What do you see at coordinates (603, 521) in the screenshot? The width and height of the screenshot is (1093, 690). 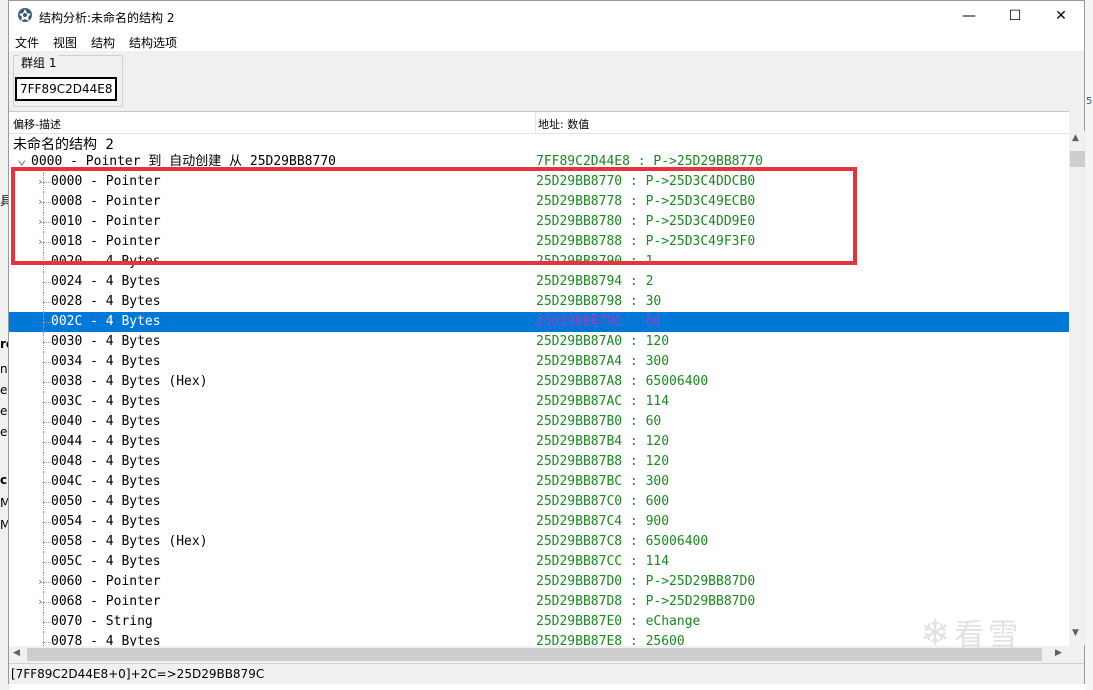 I see `row-value: 25D29BB87C4 : 900` at bounding box center [603, 521].